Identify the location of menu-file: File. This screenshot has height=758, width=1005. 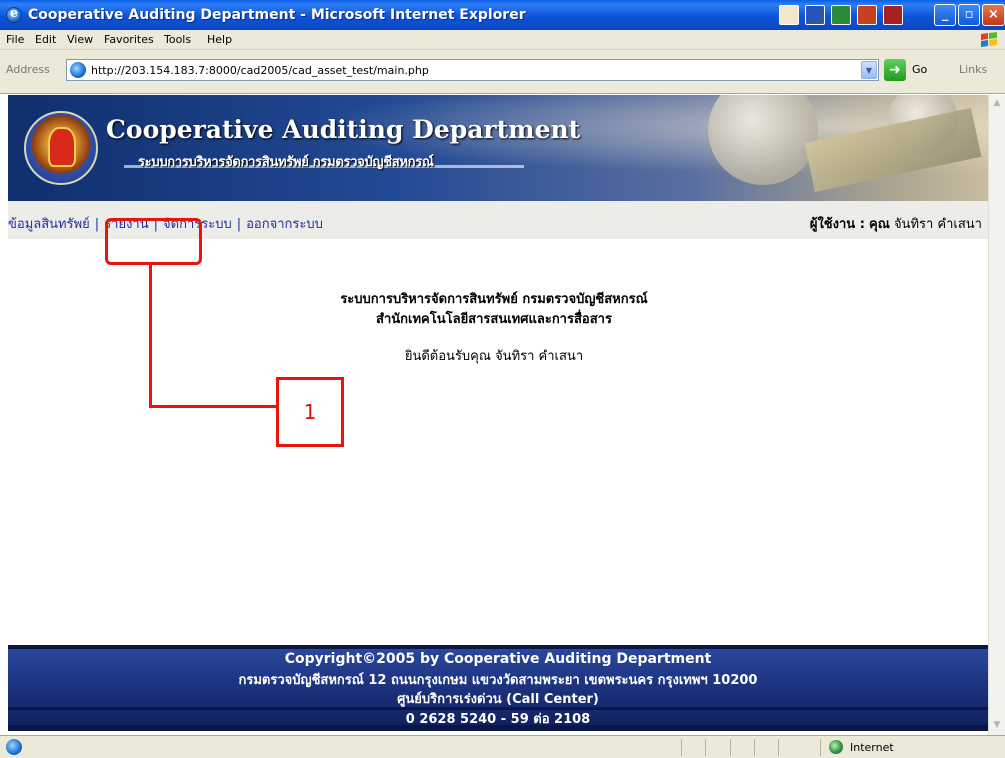
(15, 39).